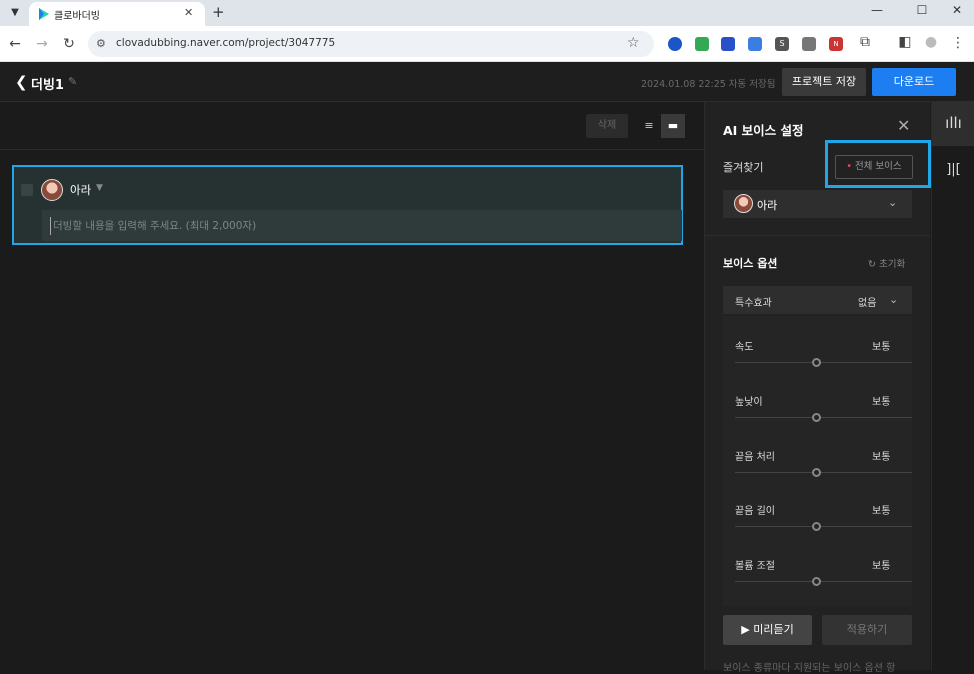 The height and width of the screenshot is (674, 974). I want to click on maximize-icon: ☐, so click(922, 10).